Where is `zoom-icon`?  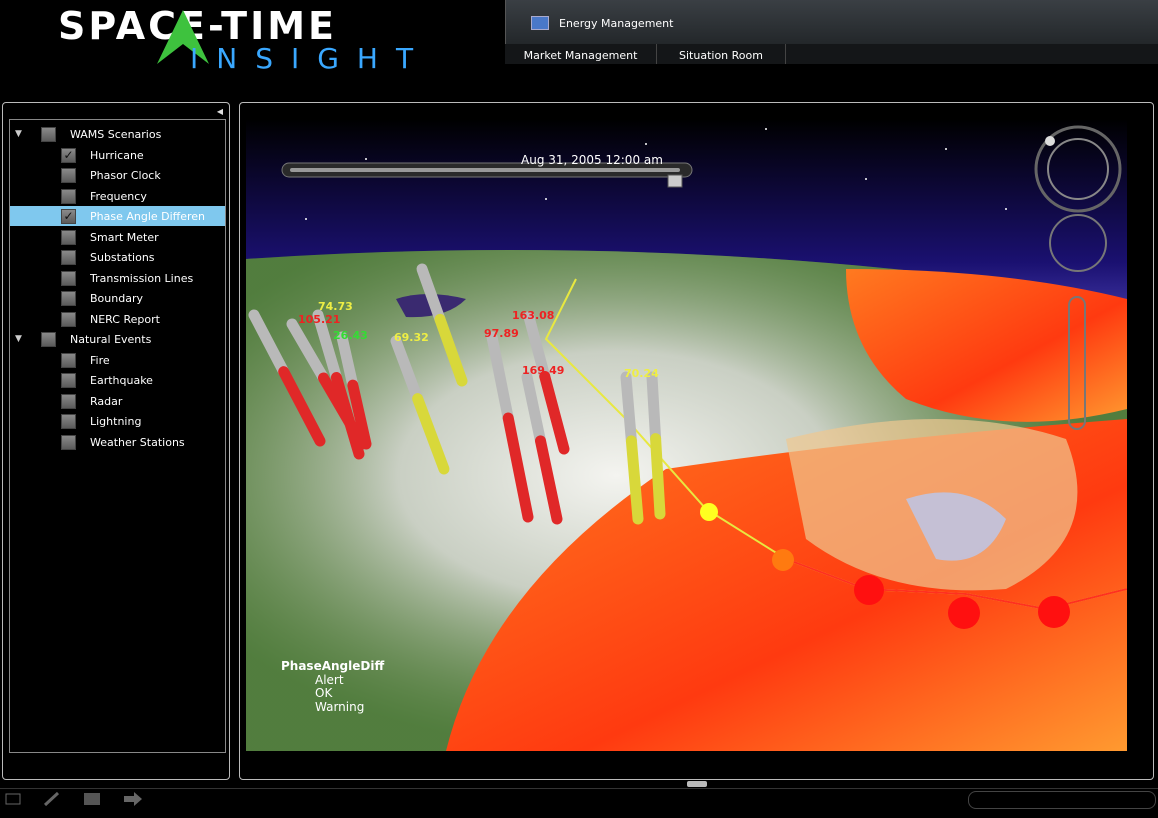 zoom-icon is located at coordinates (1078, 243).